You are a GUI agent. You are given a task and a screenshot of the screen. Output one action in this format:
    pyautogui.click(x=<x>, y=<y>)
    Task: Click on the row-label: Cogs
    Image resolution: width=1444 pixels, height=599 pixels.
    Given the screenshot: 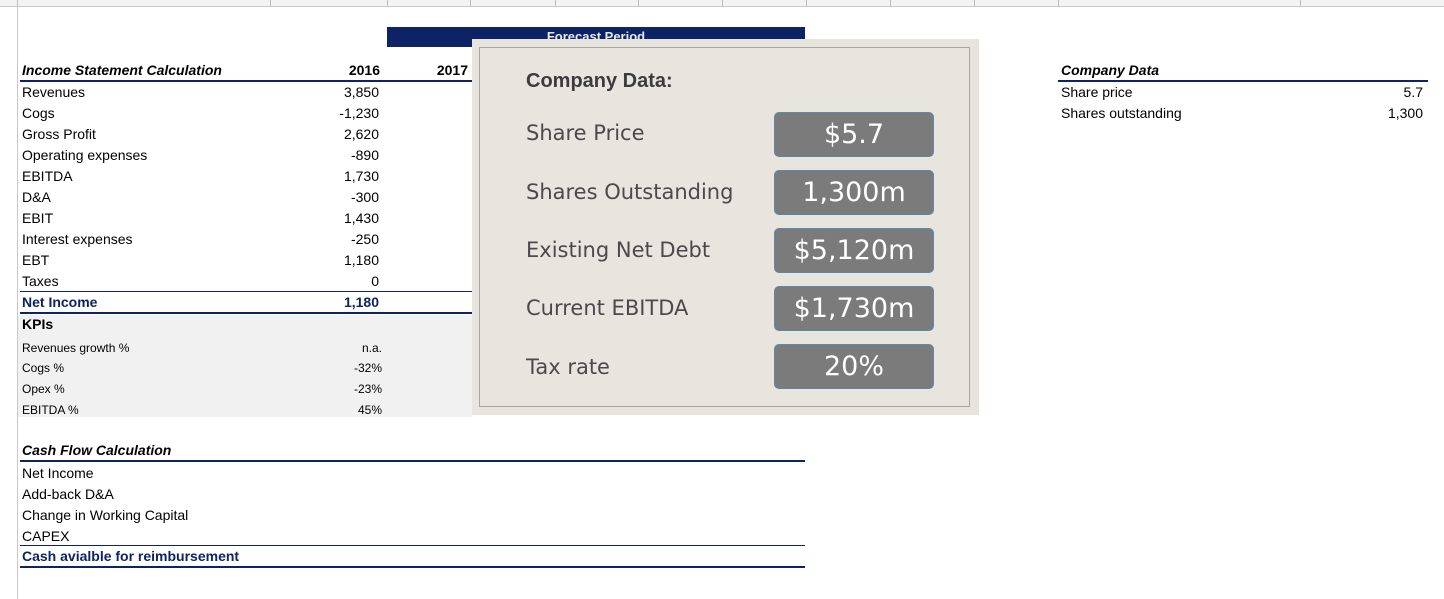 What is the action you would take?
    pyautogui.click(x=38, y=113)
    